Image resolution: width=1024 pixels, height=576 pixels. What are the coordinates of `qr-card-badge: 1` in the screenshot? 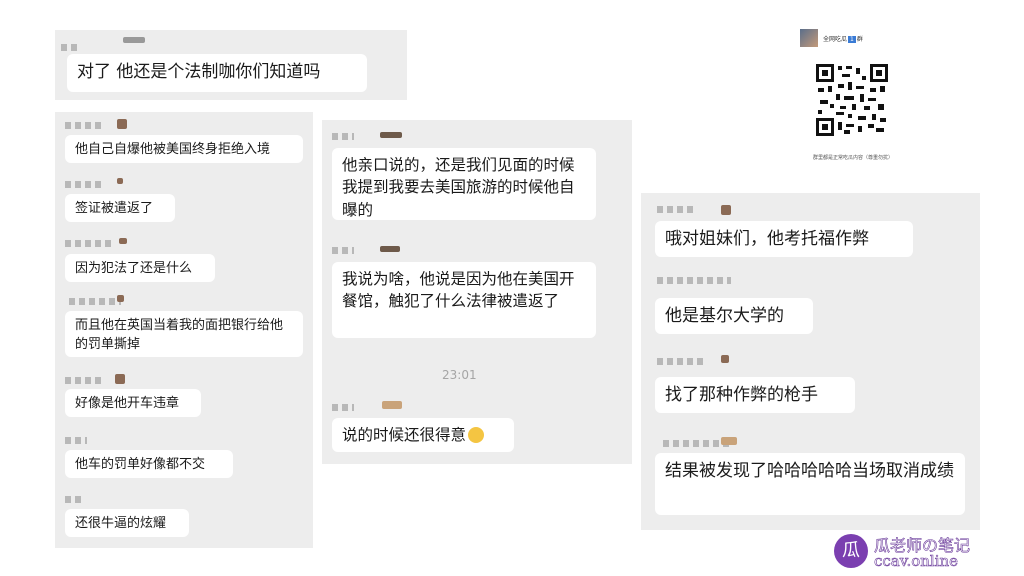 It's located at (852, 39).